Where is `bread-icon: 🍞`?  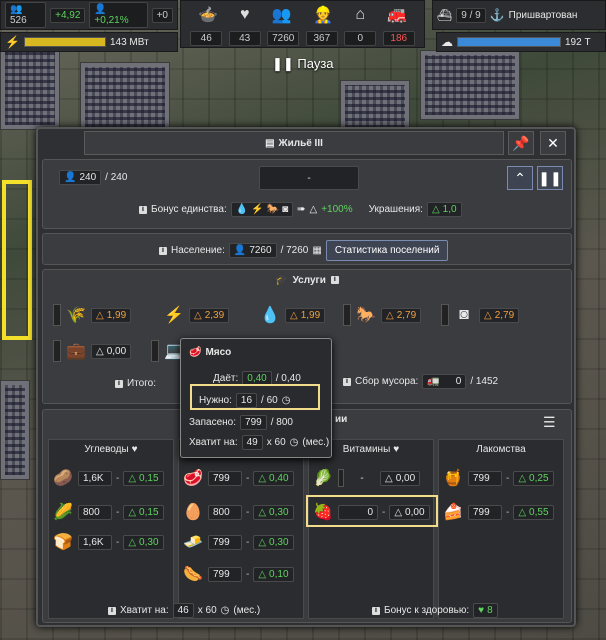
bread-icon: 🍞 is located at coordinates (63, 542).